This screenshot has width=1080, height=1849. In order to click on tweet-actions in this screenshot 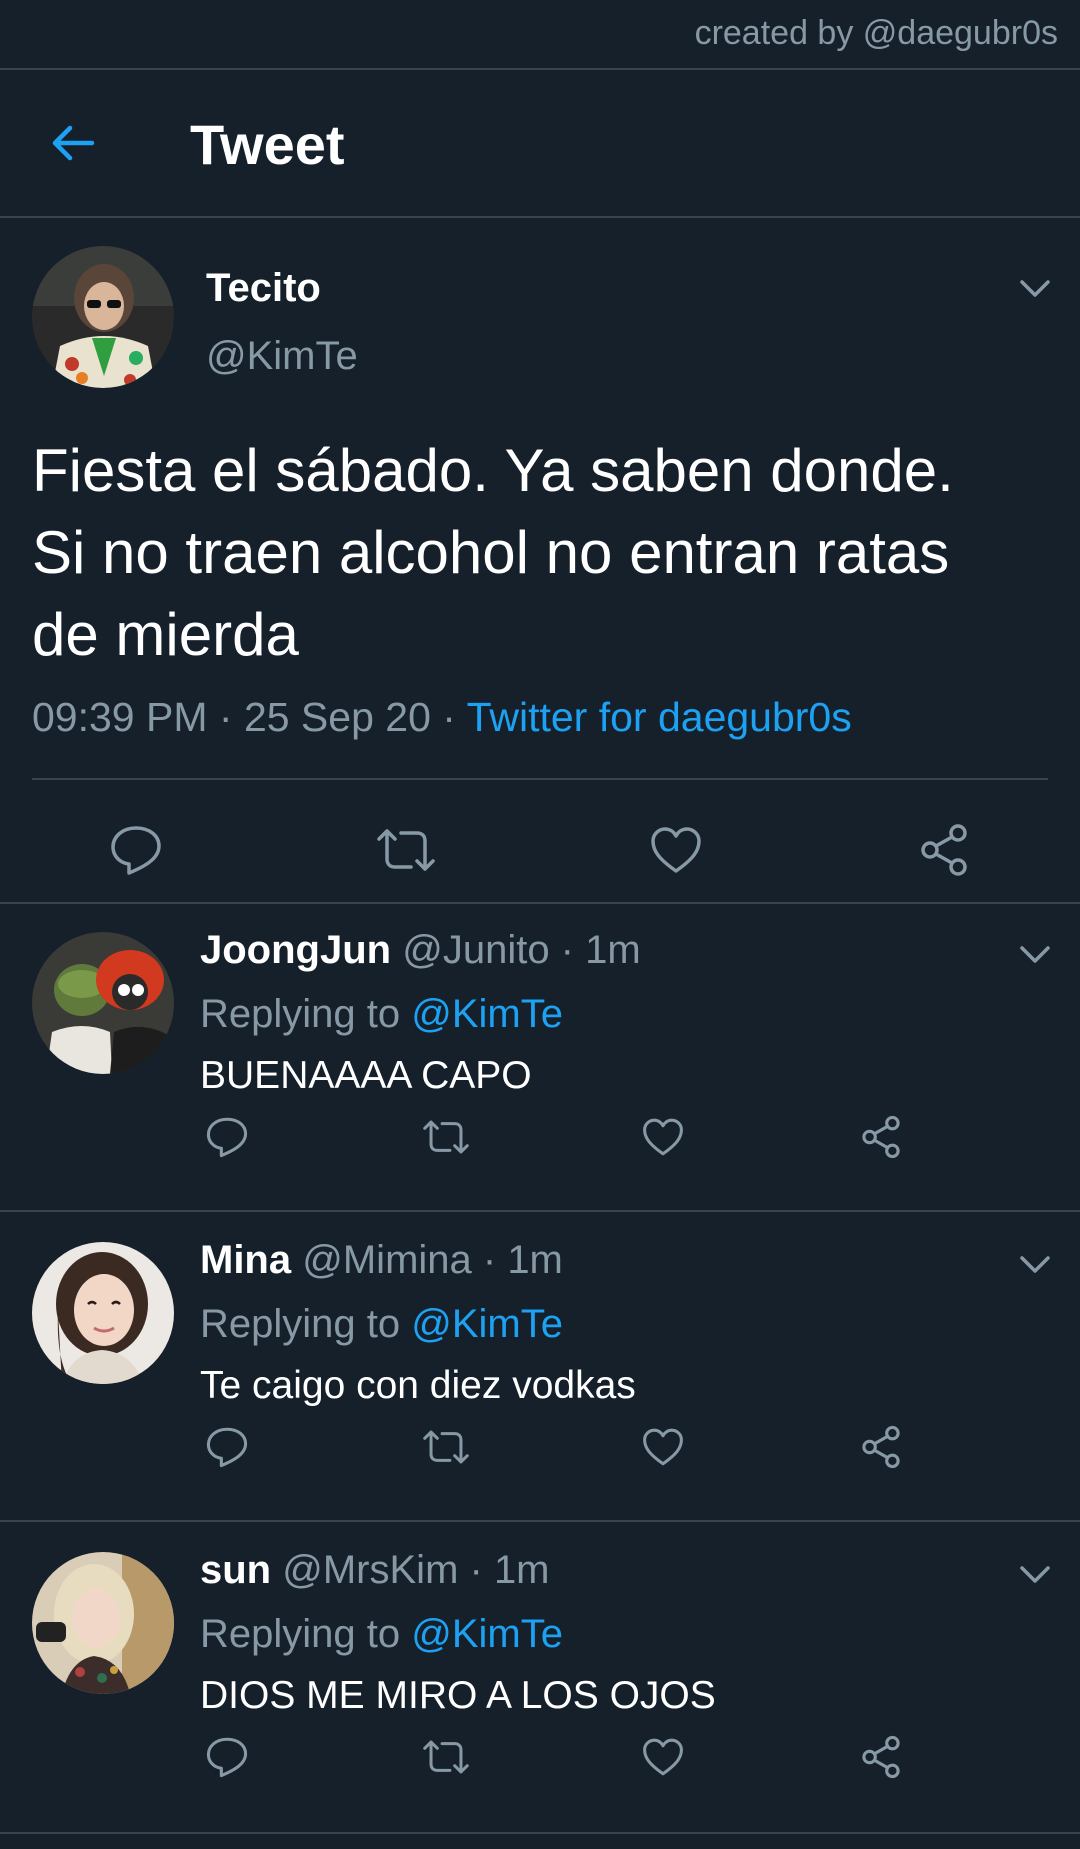, I will do `click(540, 848)`.